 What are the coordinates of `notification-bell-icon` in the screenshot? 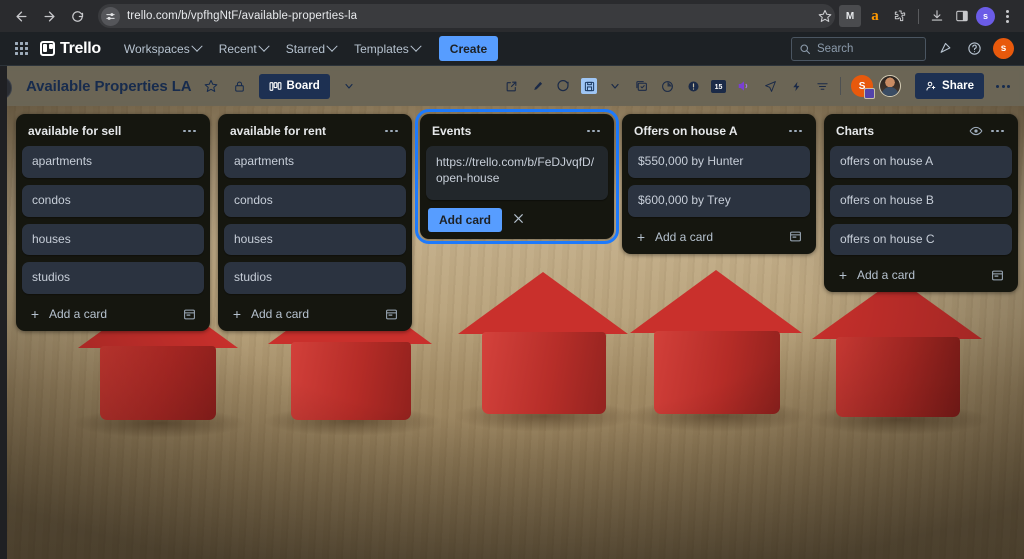 It's located at (945, 49).